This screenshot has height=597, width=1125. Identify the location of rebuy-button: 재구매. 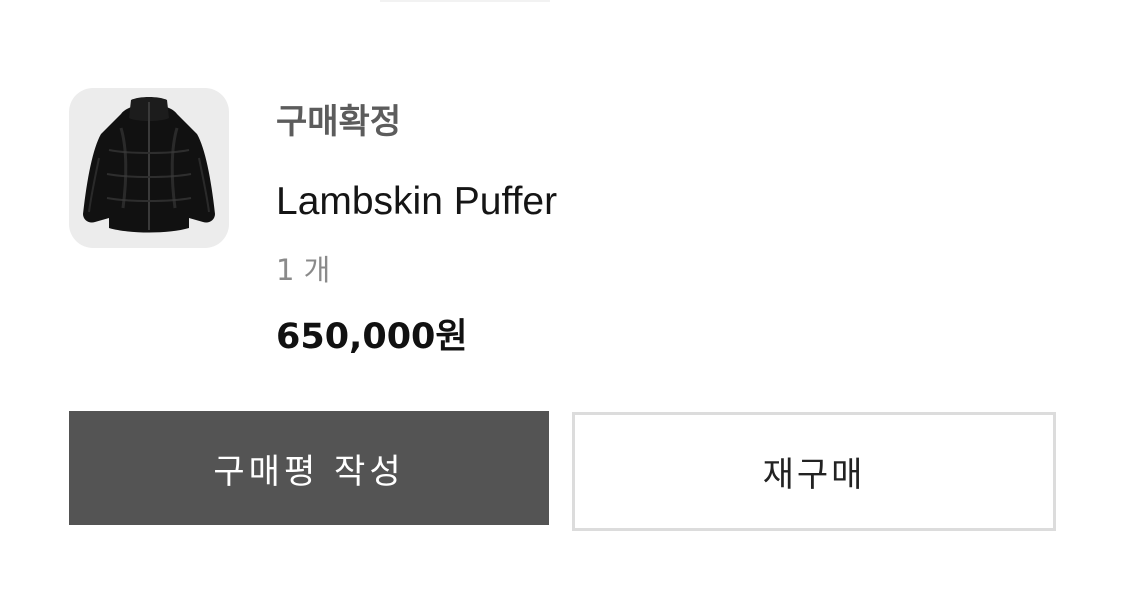
(814, 471).